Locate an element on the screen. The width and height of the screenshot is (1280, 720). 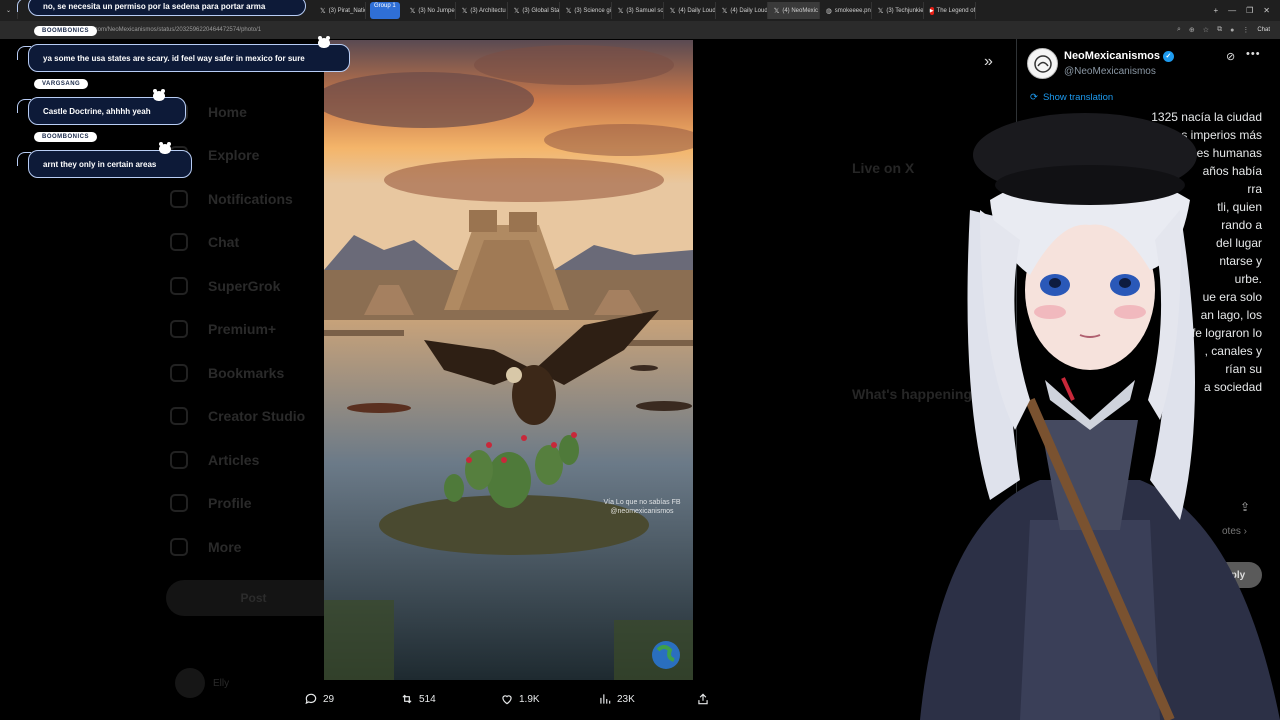
nav-label: Creator Studio is located at coordinates (257, 416).